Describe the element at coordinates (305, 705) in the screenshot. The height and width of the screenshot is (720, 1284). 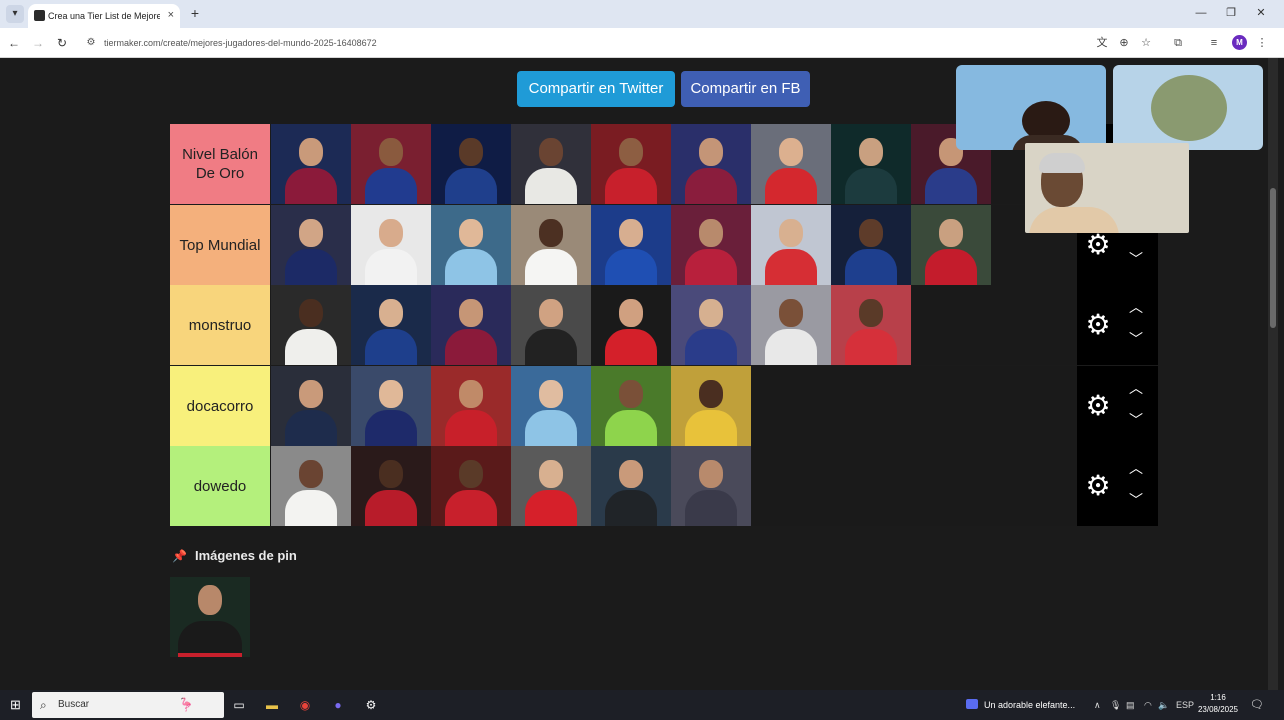
I see `chrome-icon: ◉` at that location.